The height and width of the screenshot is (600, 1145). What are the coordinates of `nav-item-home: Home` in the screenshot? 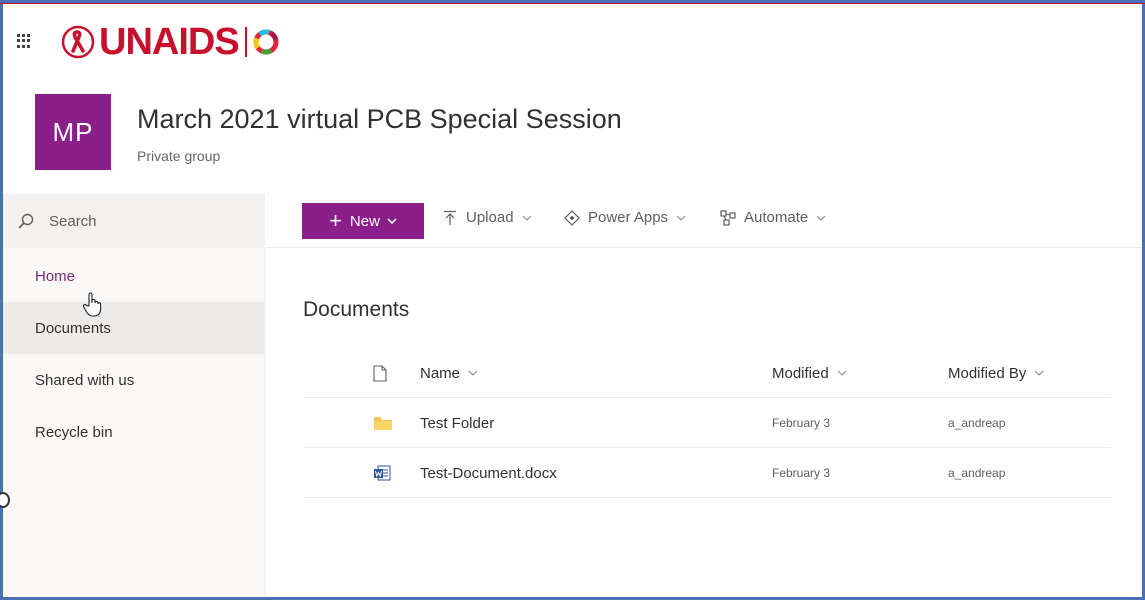 It's located at (134, 276).